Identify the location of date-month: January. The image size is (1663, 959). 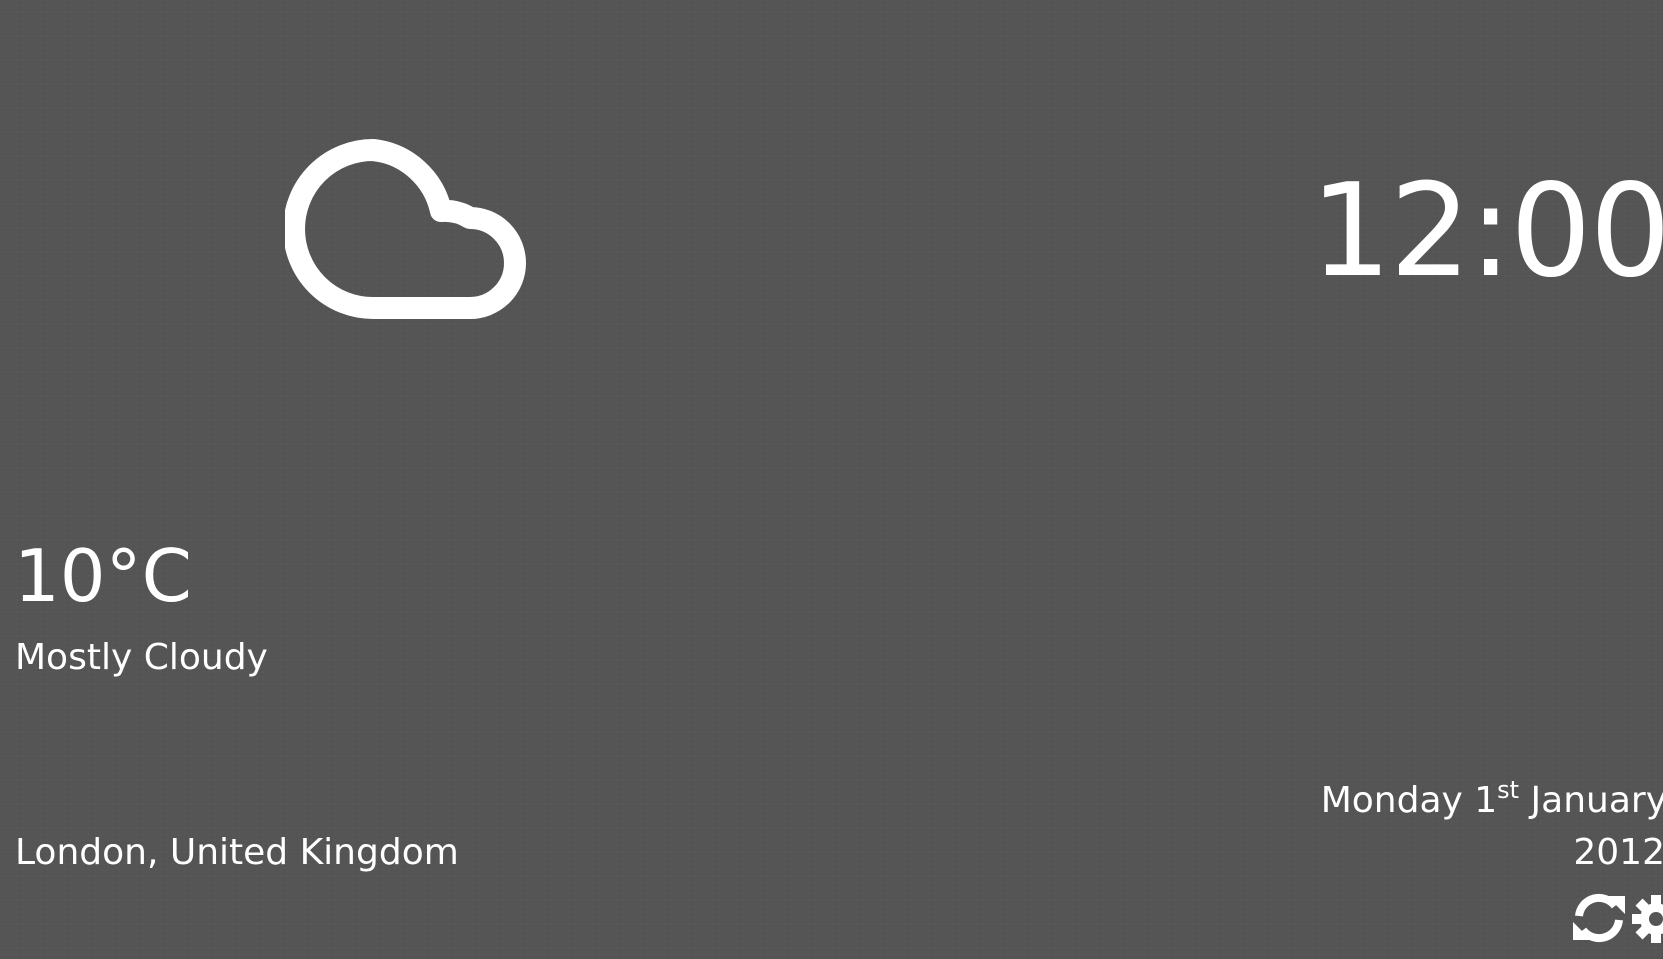
(1591, 800).